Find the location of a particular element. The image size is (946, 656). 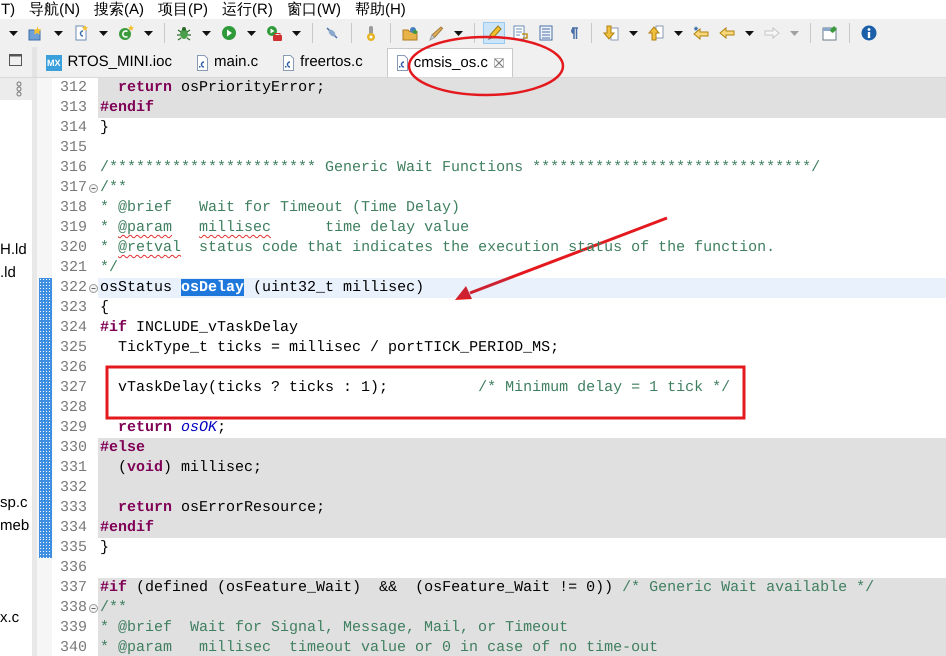

line-number: 329 is located at coordinates (73, 428).